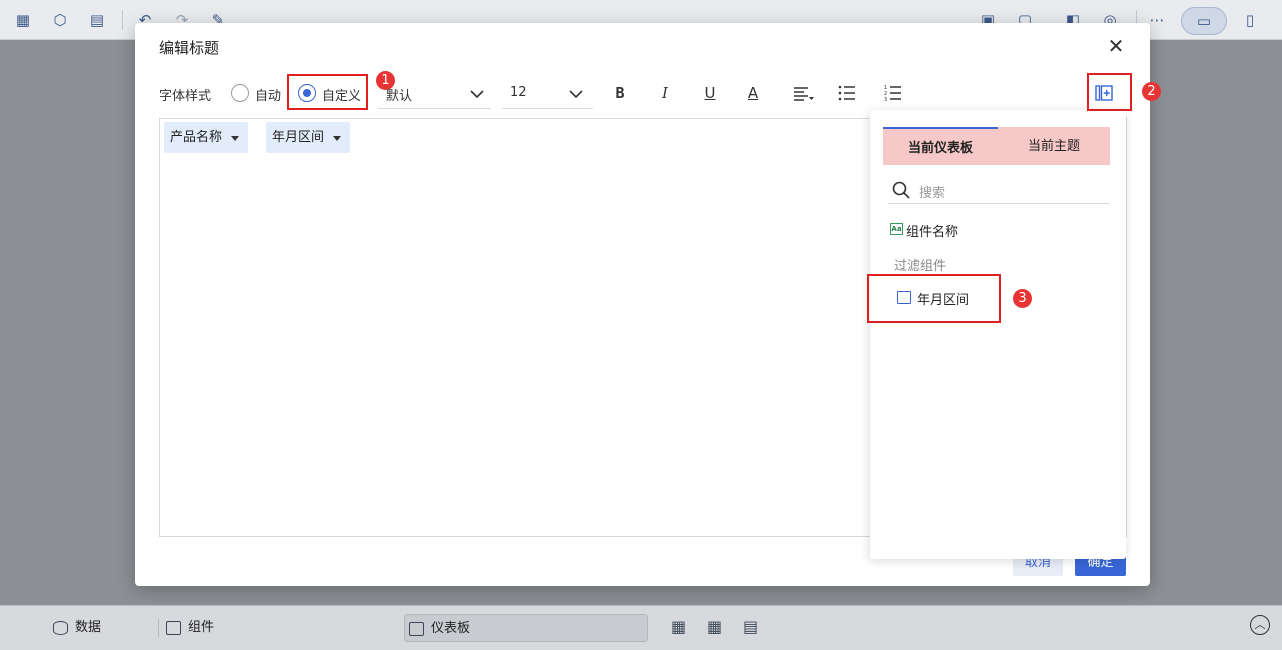 This screenshot has height=650, width=1282. I want to click on underline-button: U, so click(710, 93).